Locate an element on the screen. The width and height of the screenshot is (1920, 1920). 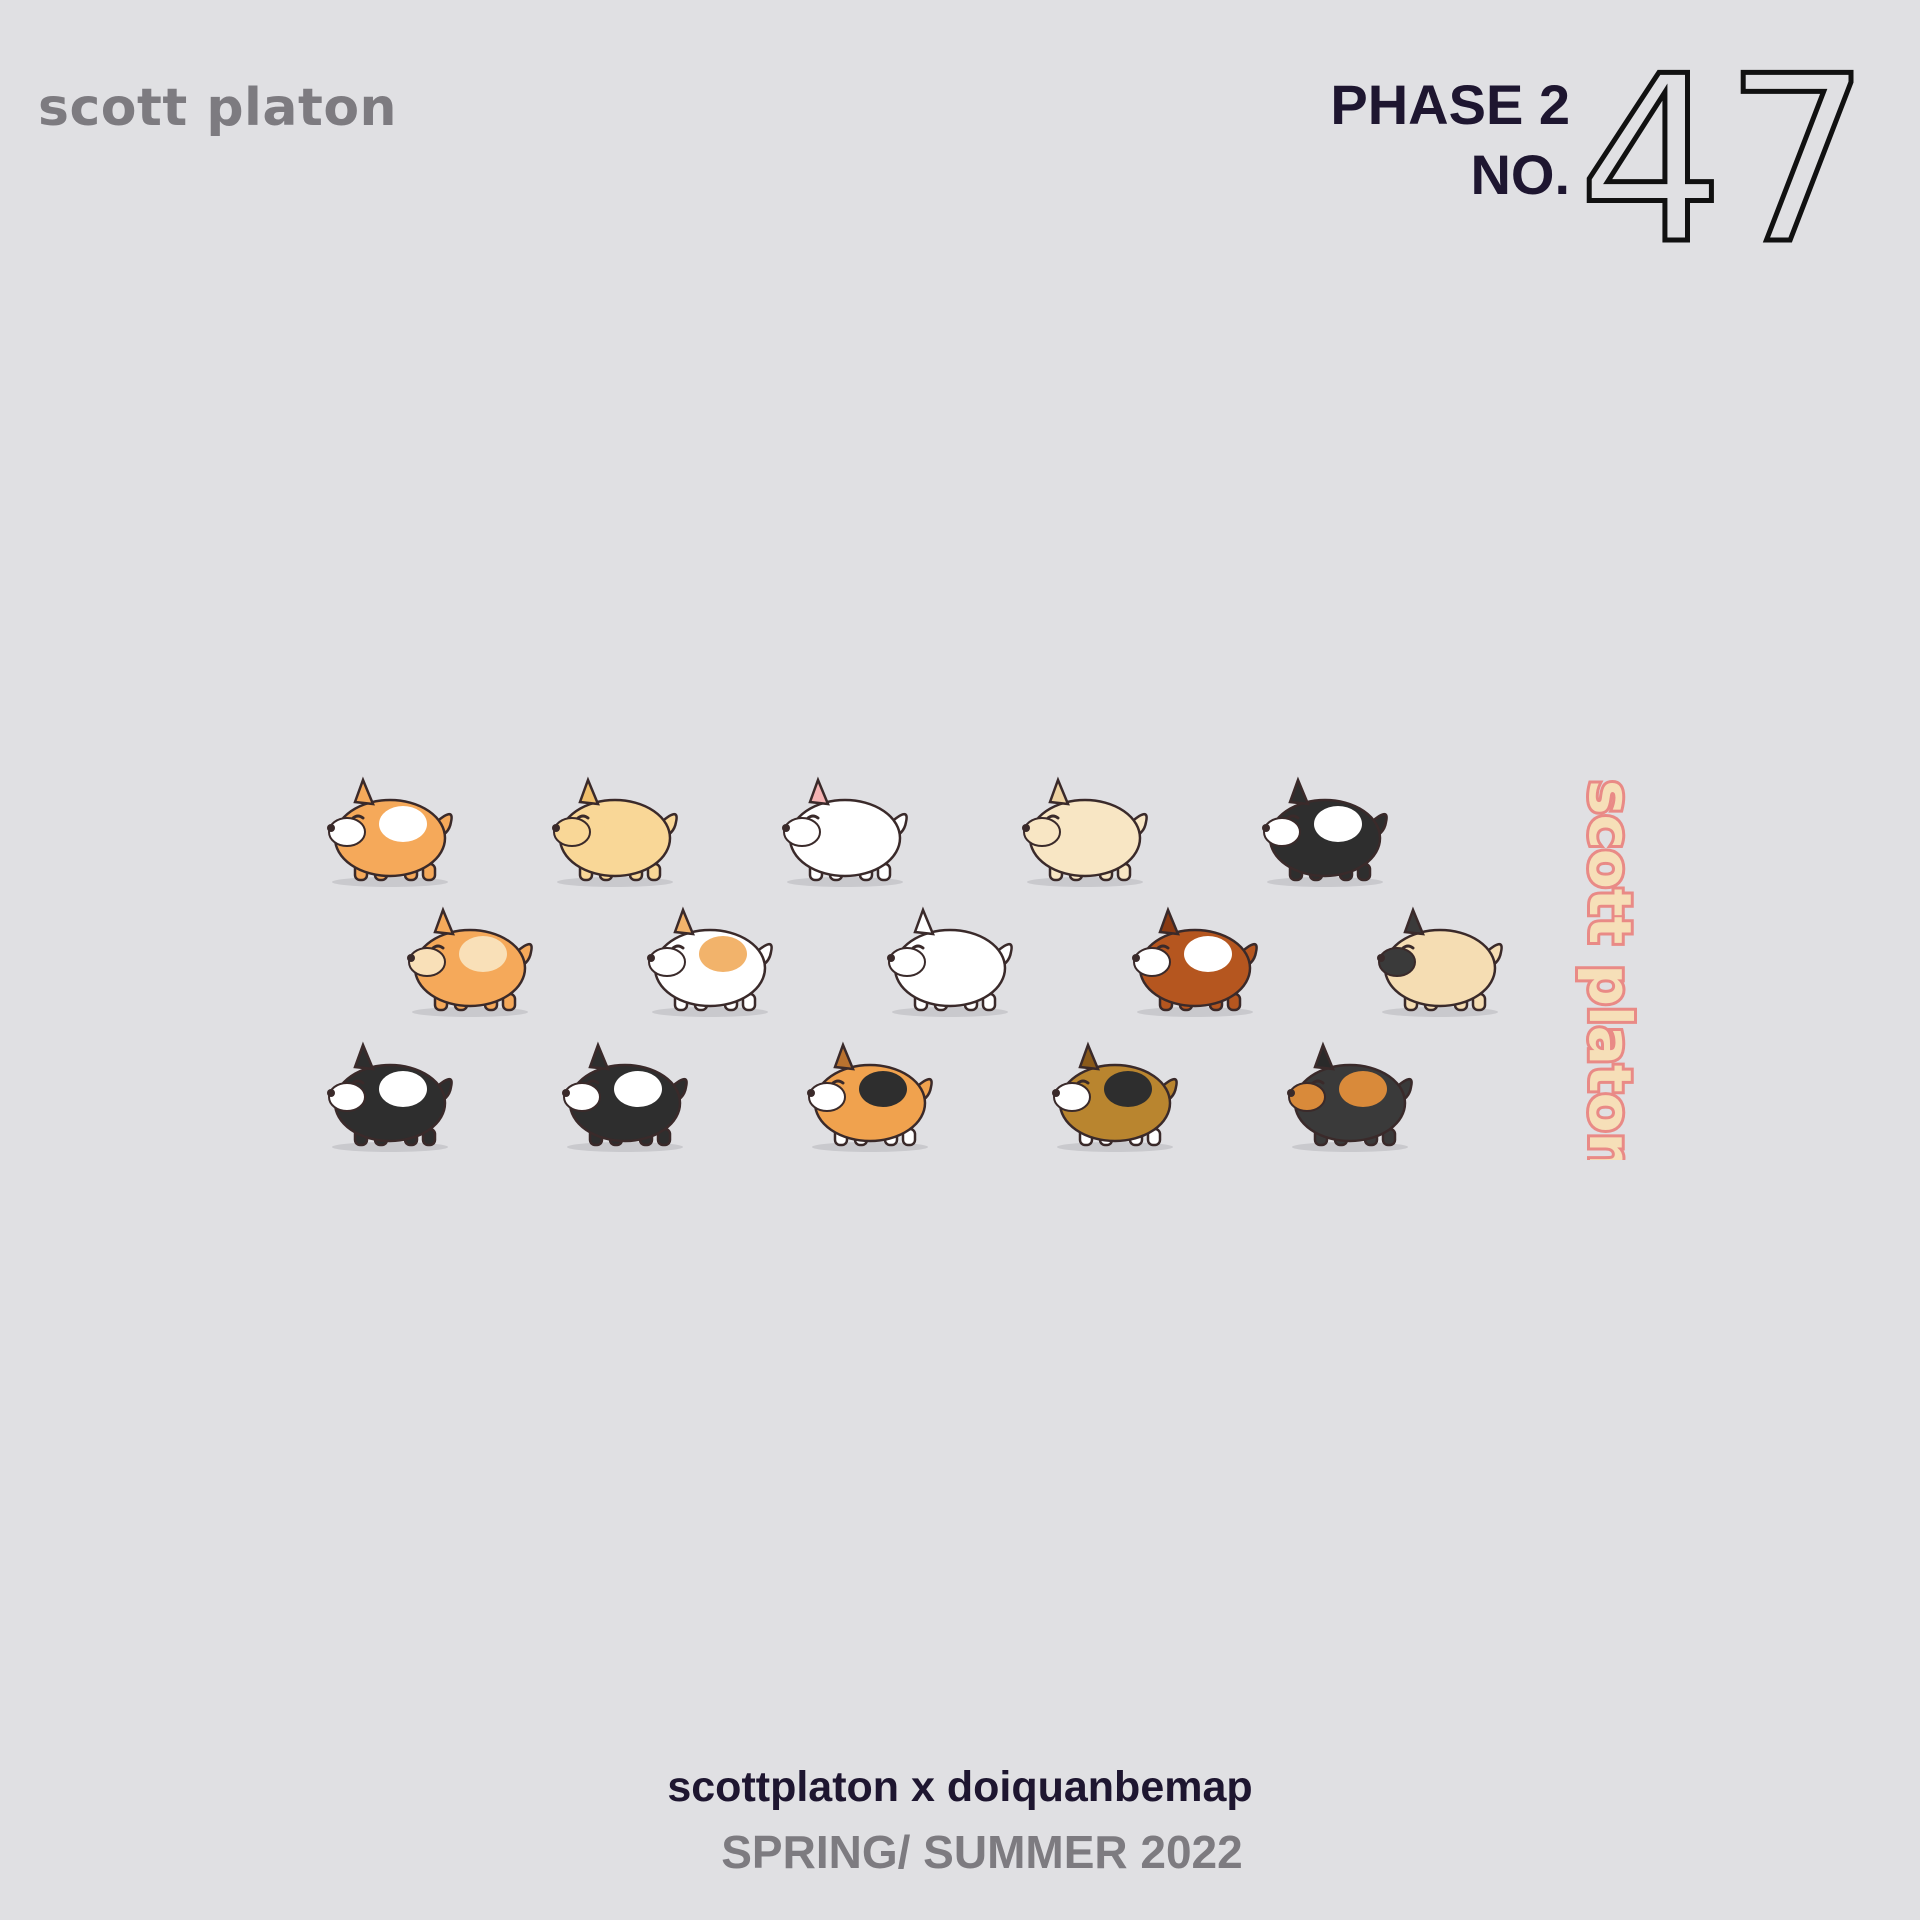
number-label: NO. is located at coordinates (1520, 174).